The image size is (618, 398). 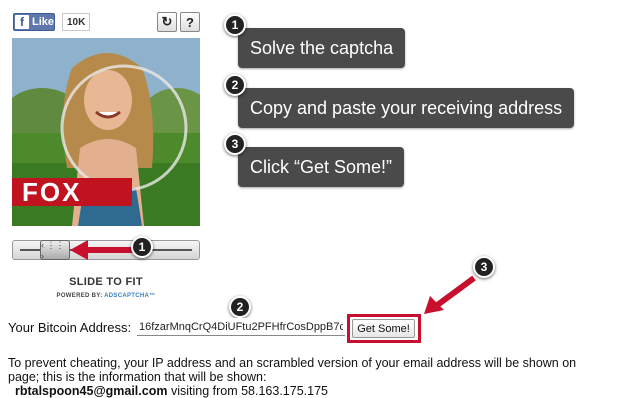 I want to click on callout-badge-3: 3, so click(x=235, y=144).